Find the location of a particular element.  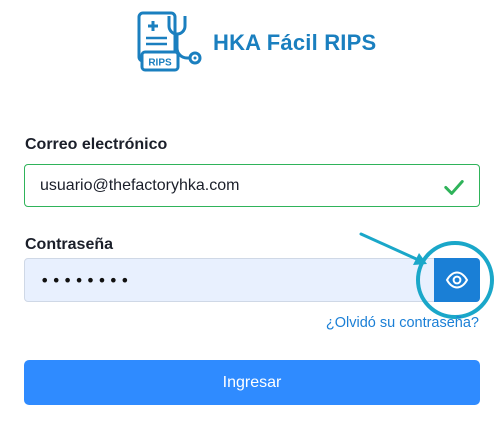

email-field-container is located at coordinates (252, 185).